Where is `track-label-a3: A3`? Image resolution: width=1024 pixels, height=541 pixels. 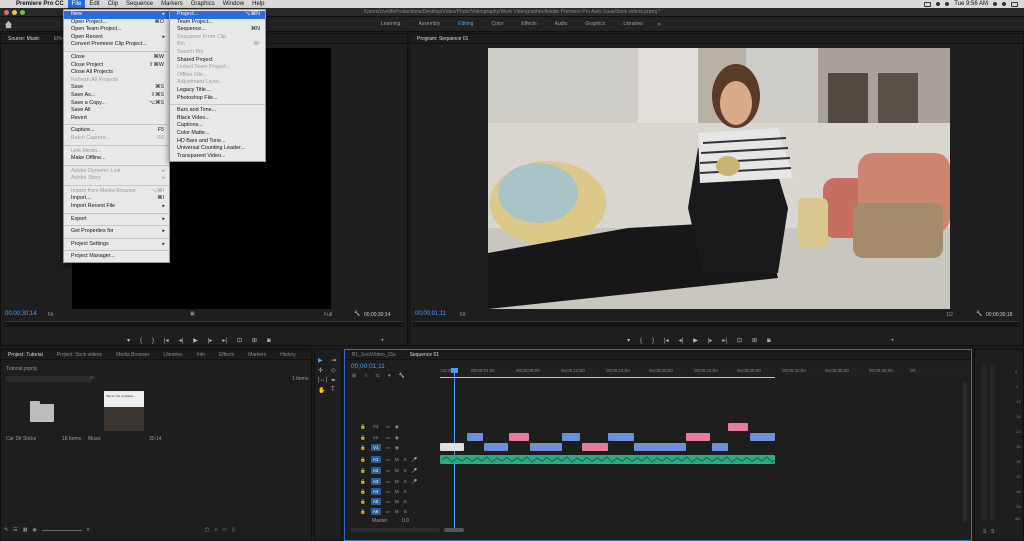
track-label-a3: A3 is located at coordinates (375, 481).